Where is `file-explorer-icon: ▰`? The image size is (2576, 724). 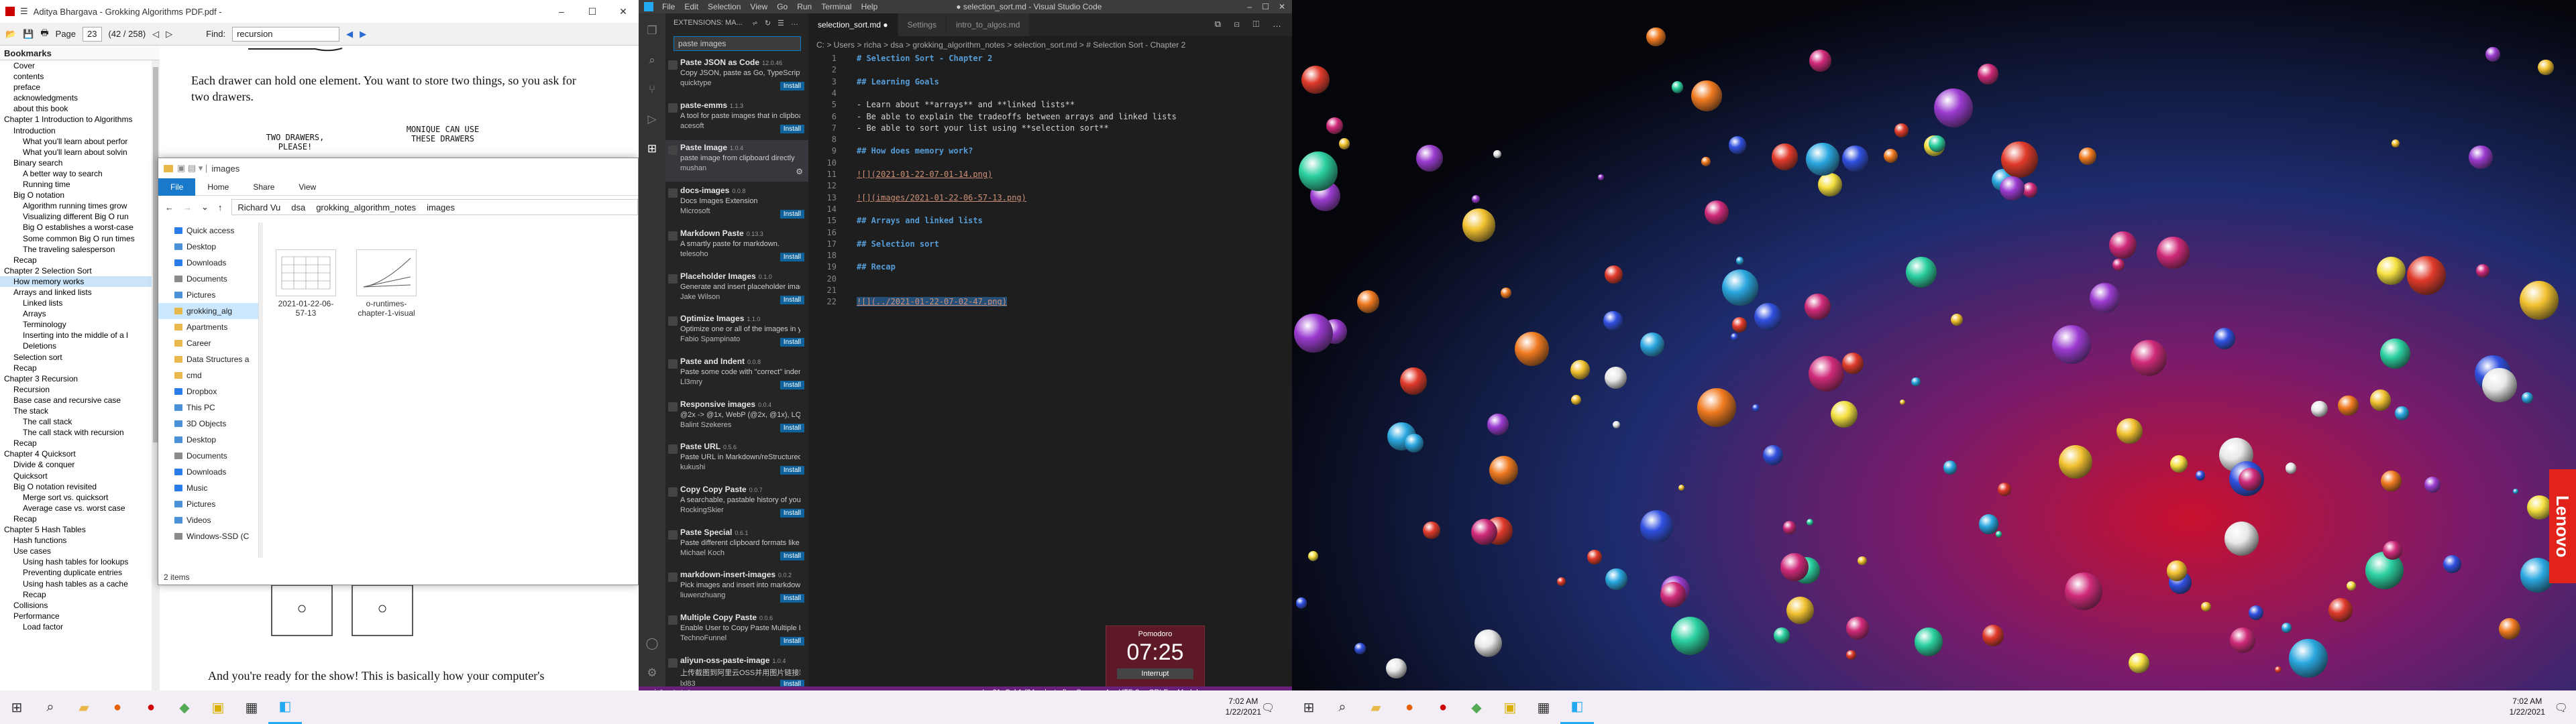
file-explorer-icon: ▰ is located at coordinates (1376, 707).